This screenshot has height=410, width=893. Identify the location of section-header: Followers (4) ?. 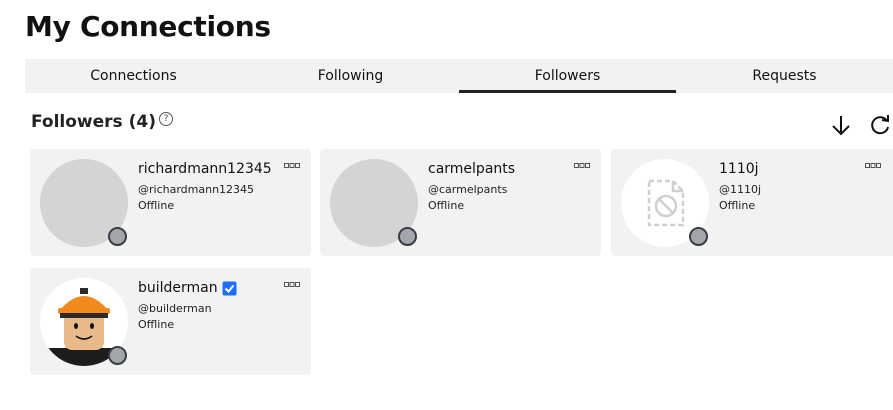
(102, 122).